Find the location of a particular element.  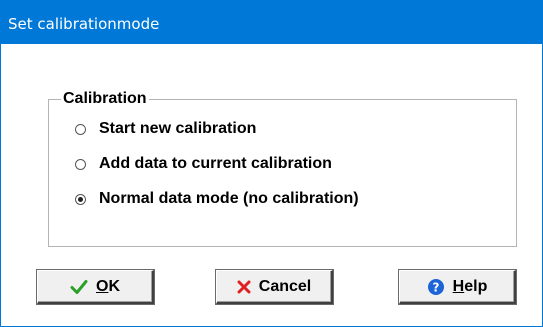

ok-button: OK is located at coordinates (95, 287).